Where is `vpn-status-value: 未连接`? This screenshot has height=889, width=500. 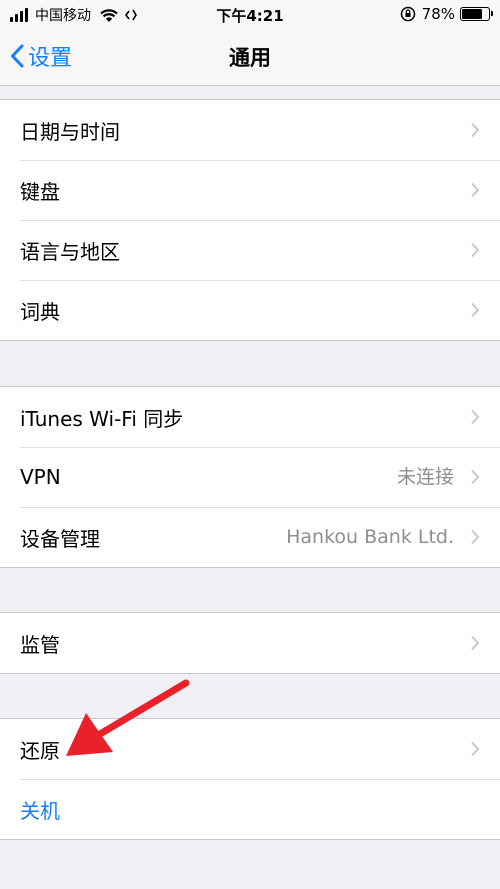
vpn-status-value: 未连接 is located at coordinates (425, 477).